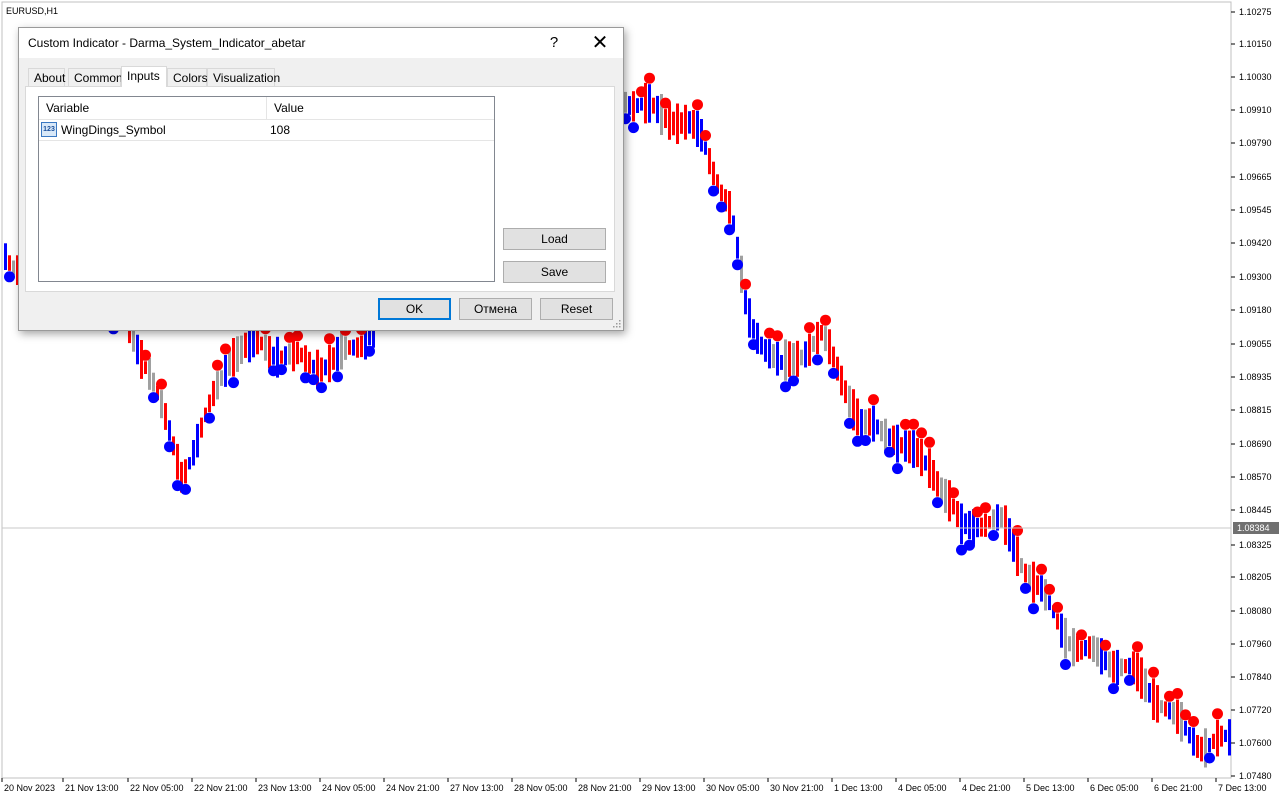 The image size is (1280, 800). What do you see at coordinates (1255, 210) in the screenshot?
I see `price-tick-label: 1.09545` at bounding box center [1255, 210].